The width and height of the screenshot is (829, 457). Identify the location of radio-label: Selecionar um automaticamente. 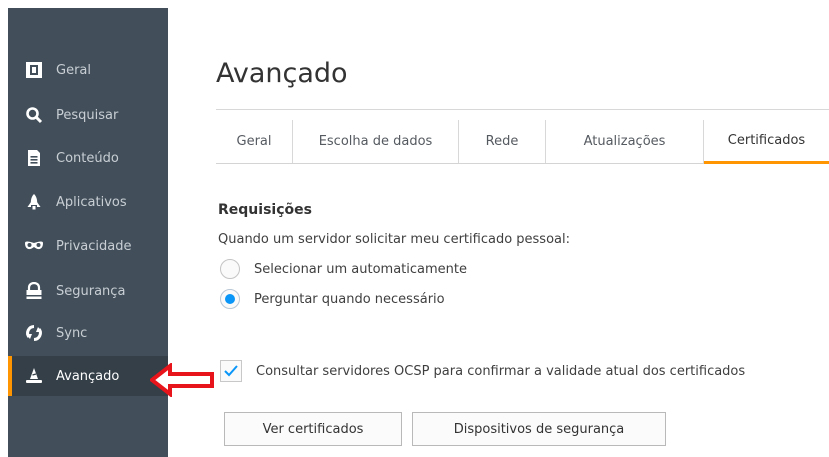
(360, 269).